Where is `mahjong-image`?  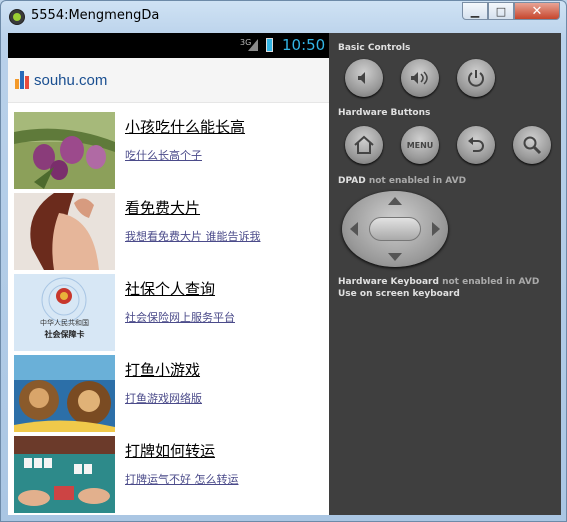
mahjong-image is located at coordinates (64, 474).